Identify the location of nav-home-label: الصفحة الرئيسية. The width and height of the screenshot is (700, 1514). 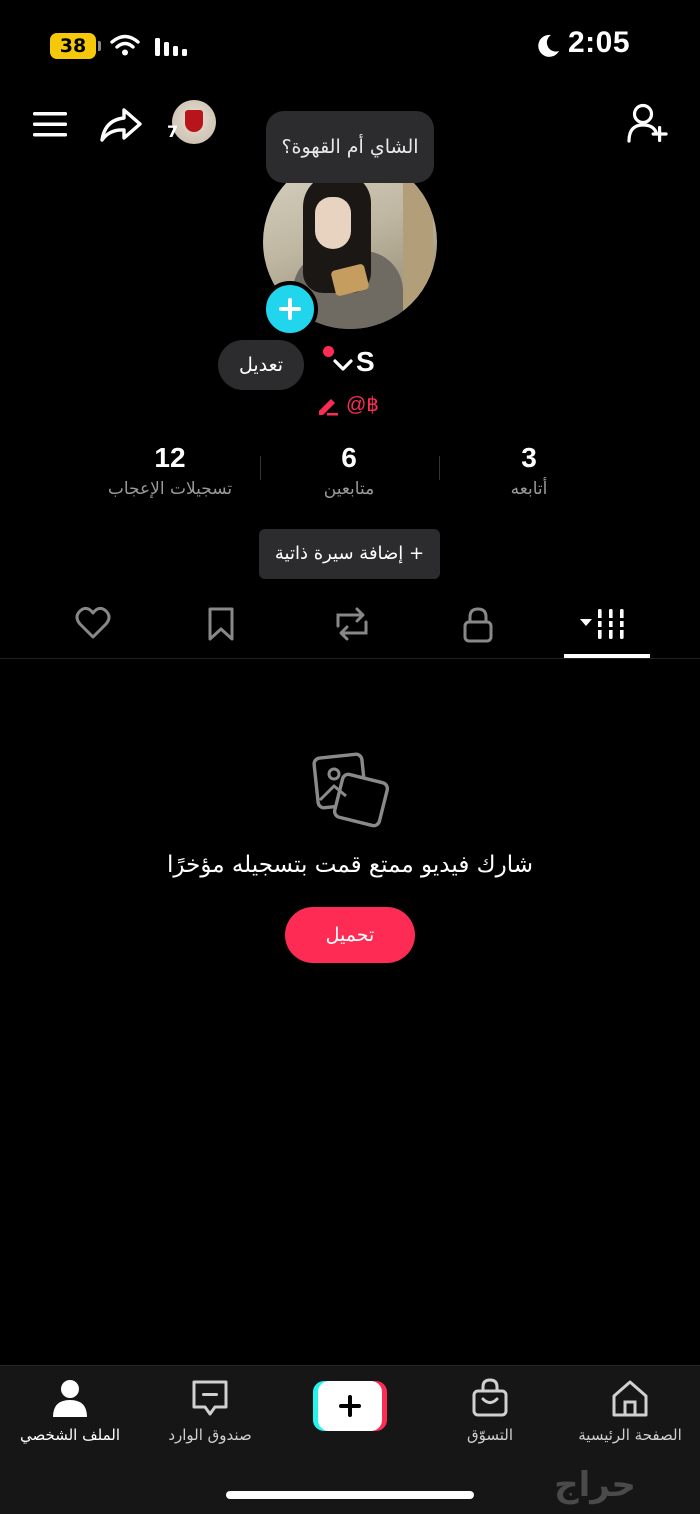
(630, 1435).